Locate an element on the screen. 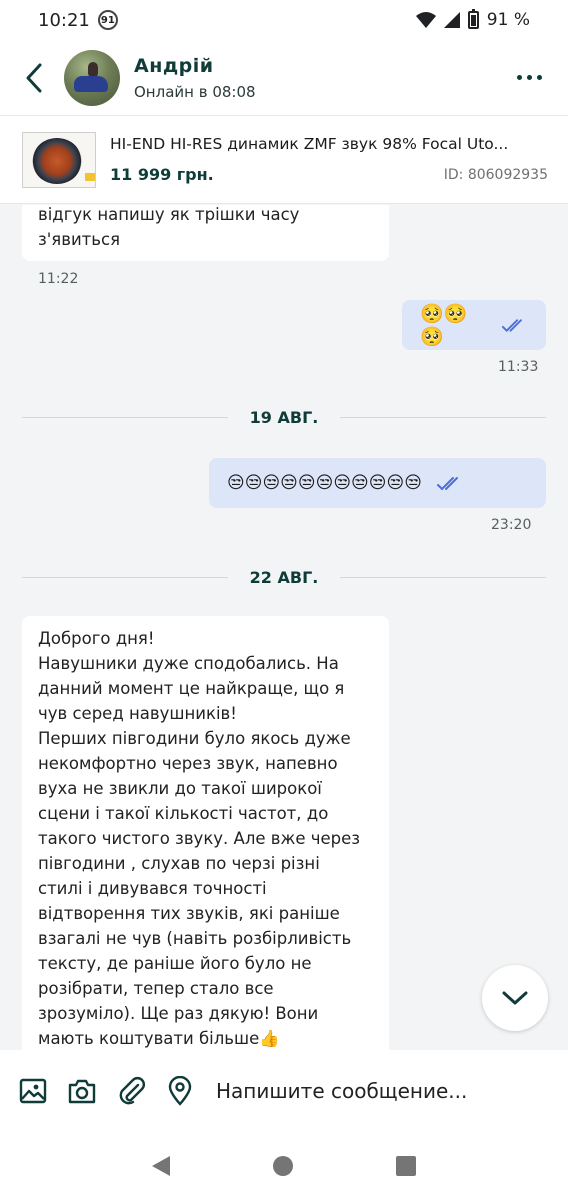 The height and width of the screenshot is (1199, 568). camera-icon is located at coordinates (82, 1091).